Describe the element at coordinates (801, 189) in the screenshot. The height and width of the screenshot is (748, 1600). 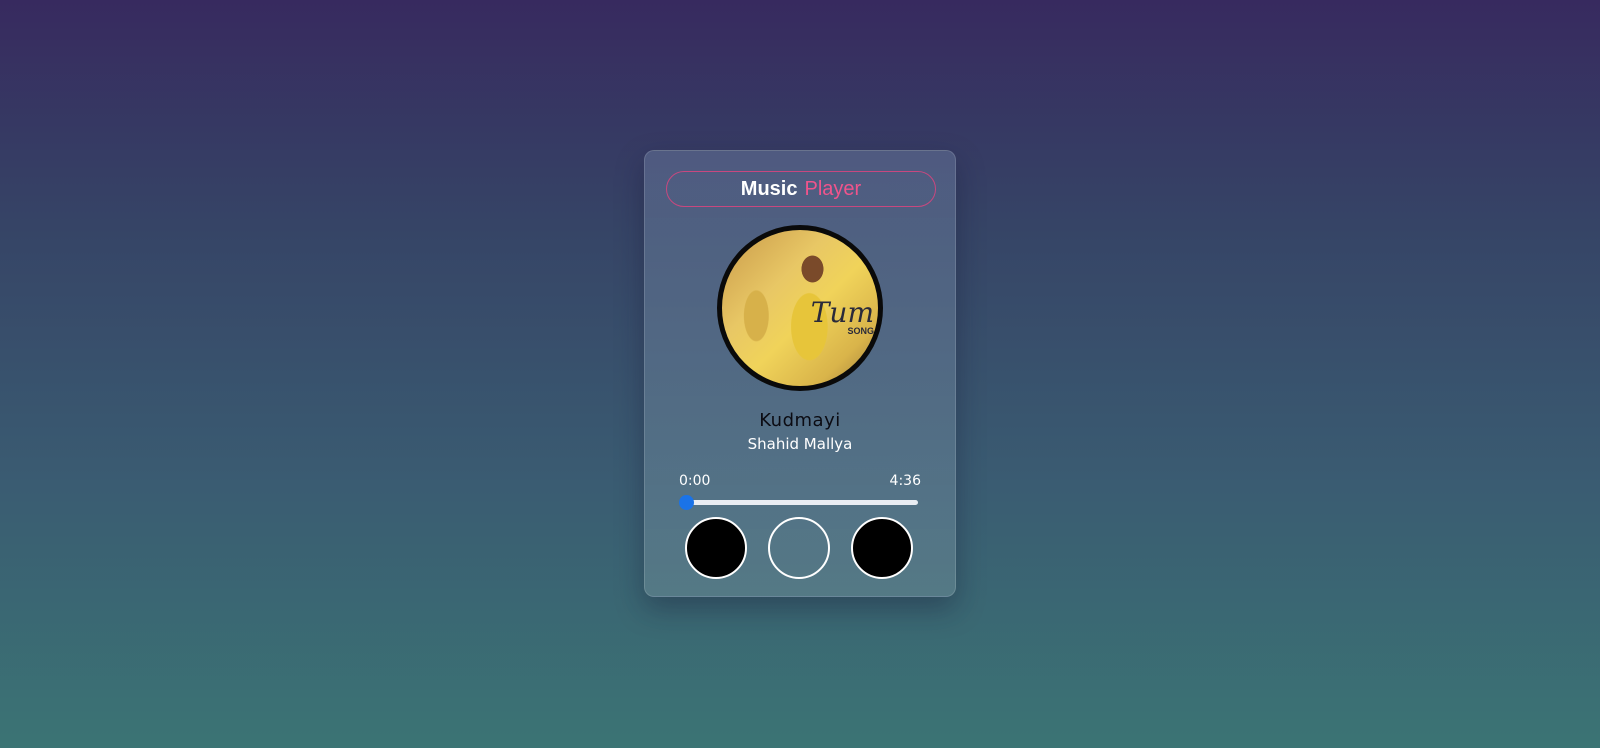
I see `app-title: Music Player` at that location.